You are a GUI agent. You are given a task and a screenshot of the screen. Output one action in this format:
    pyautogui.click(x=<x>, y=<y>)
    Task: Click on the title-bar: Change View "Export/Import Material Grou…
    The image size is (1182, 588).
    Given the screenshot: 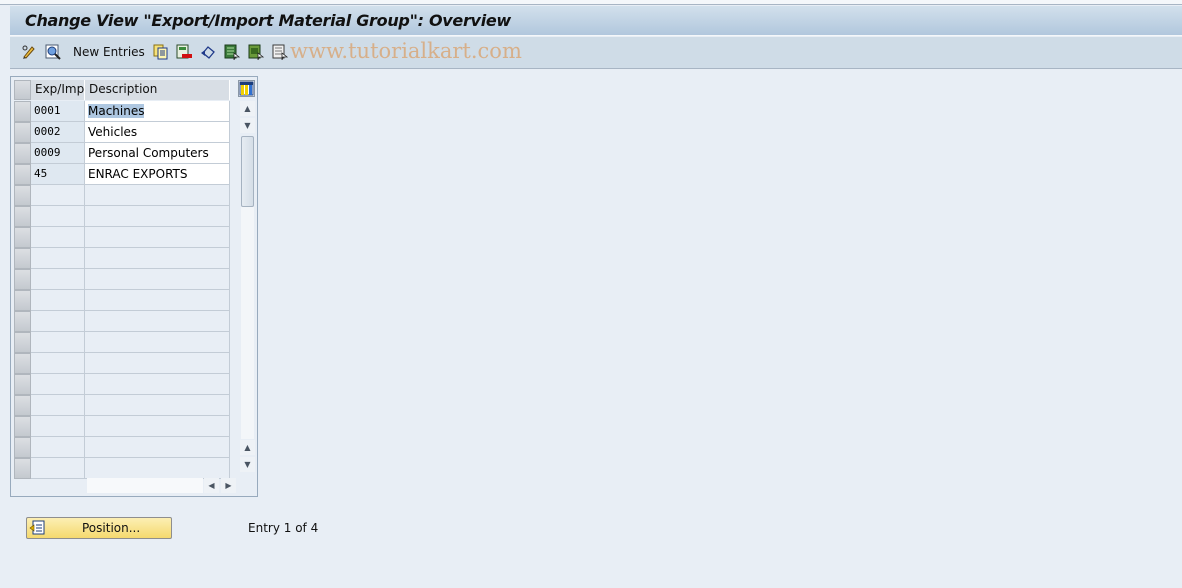 What is the action you would take?
    pyautogui.click(x=596, y=21)
    